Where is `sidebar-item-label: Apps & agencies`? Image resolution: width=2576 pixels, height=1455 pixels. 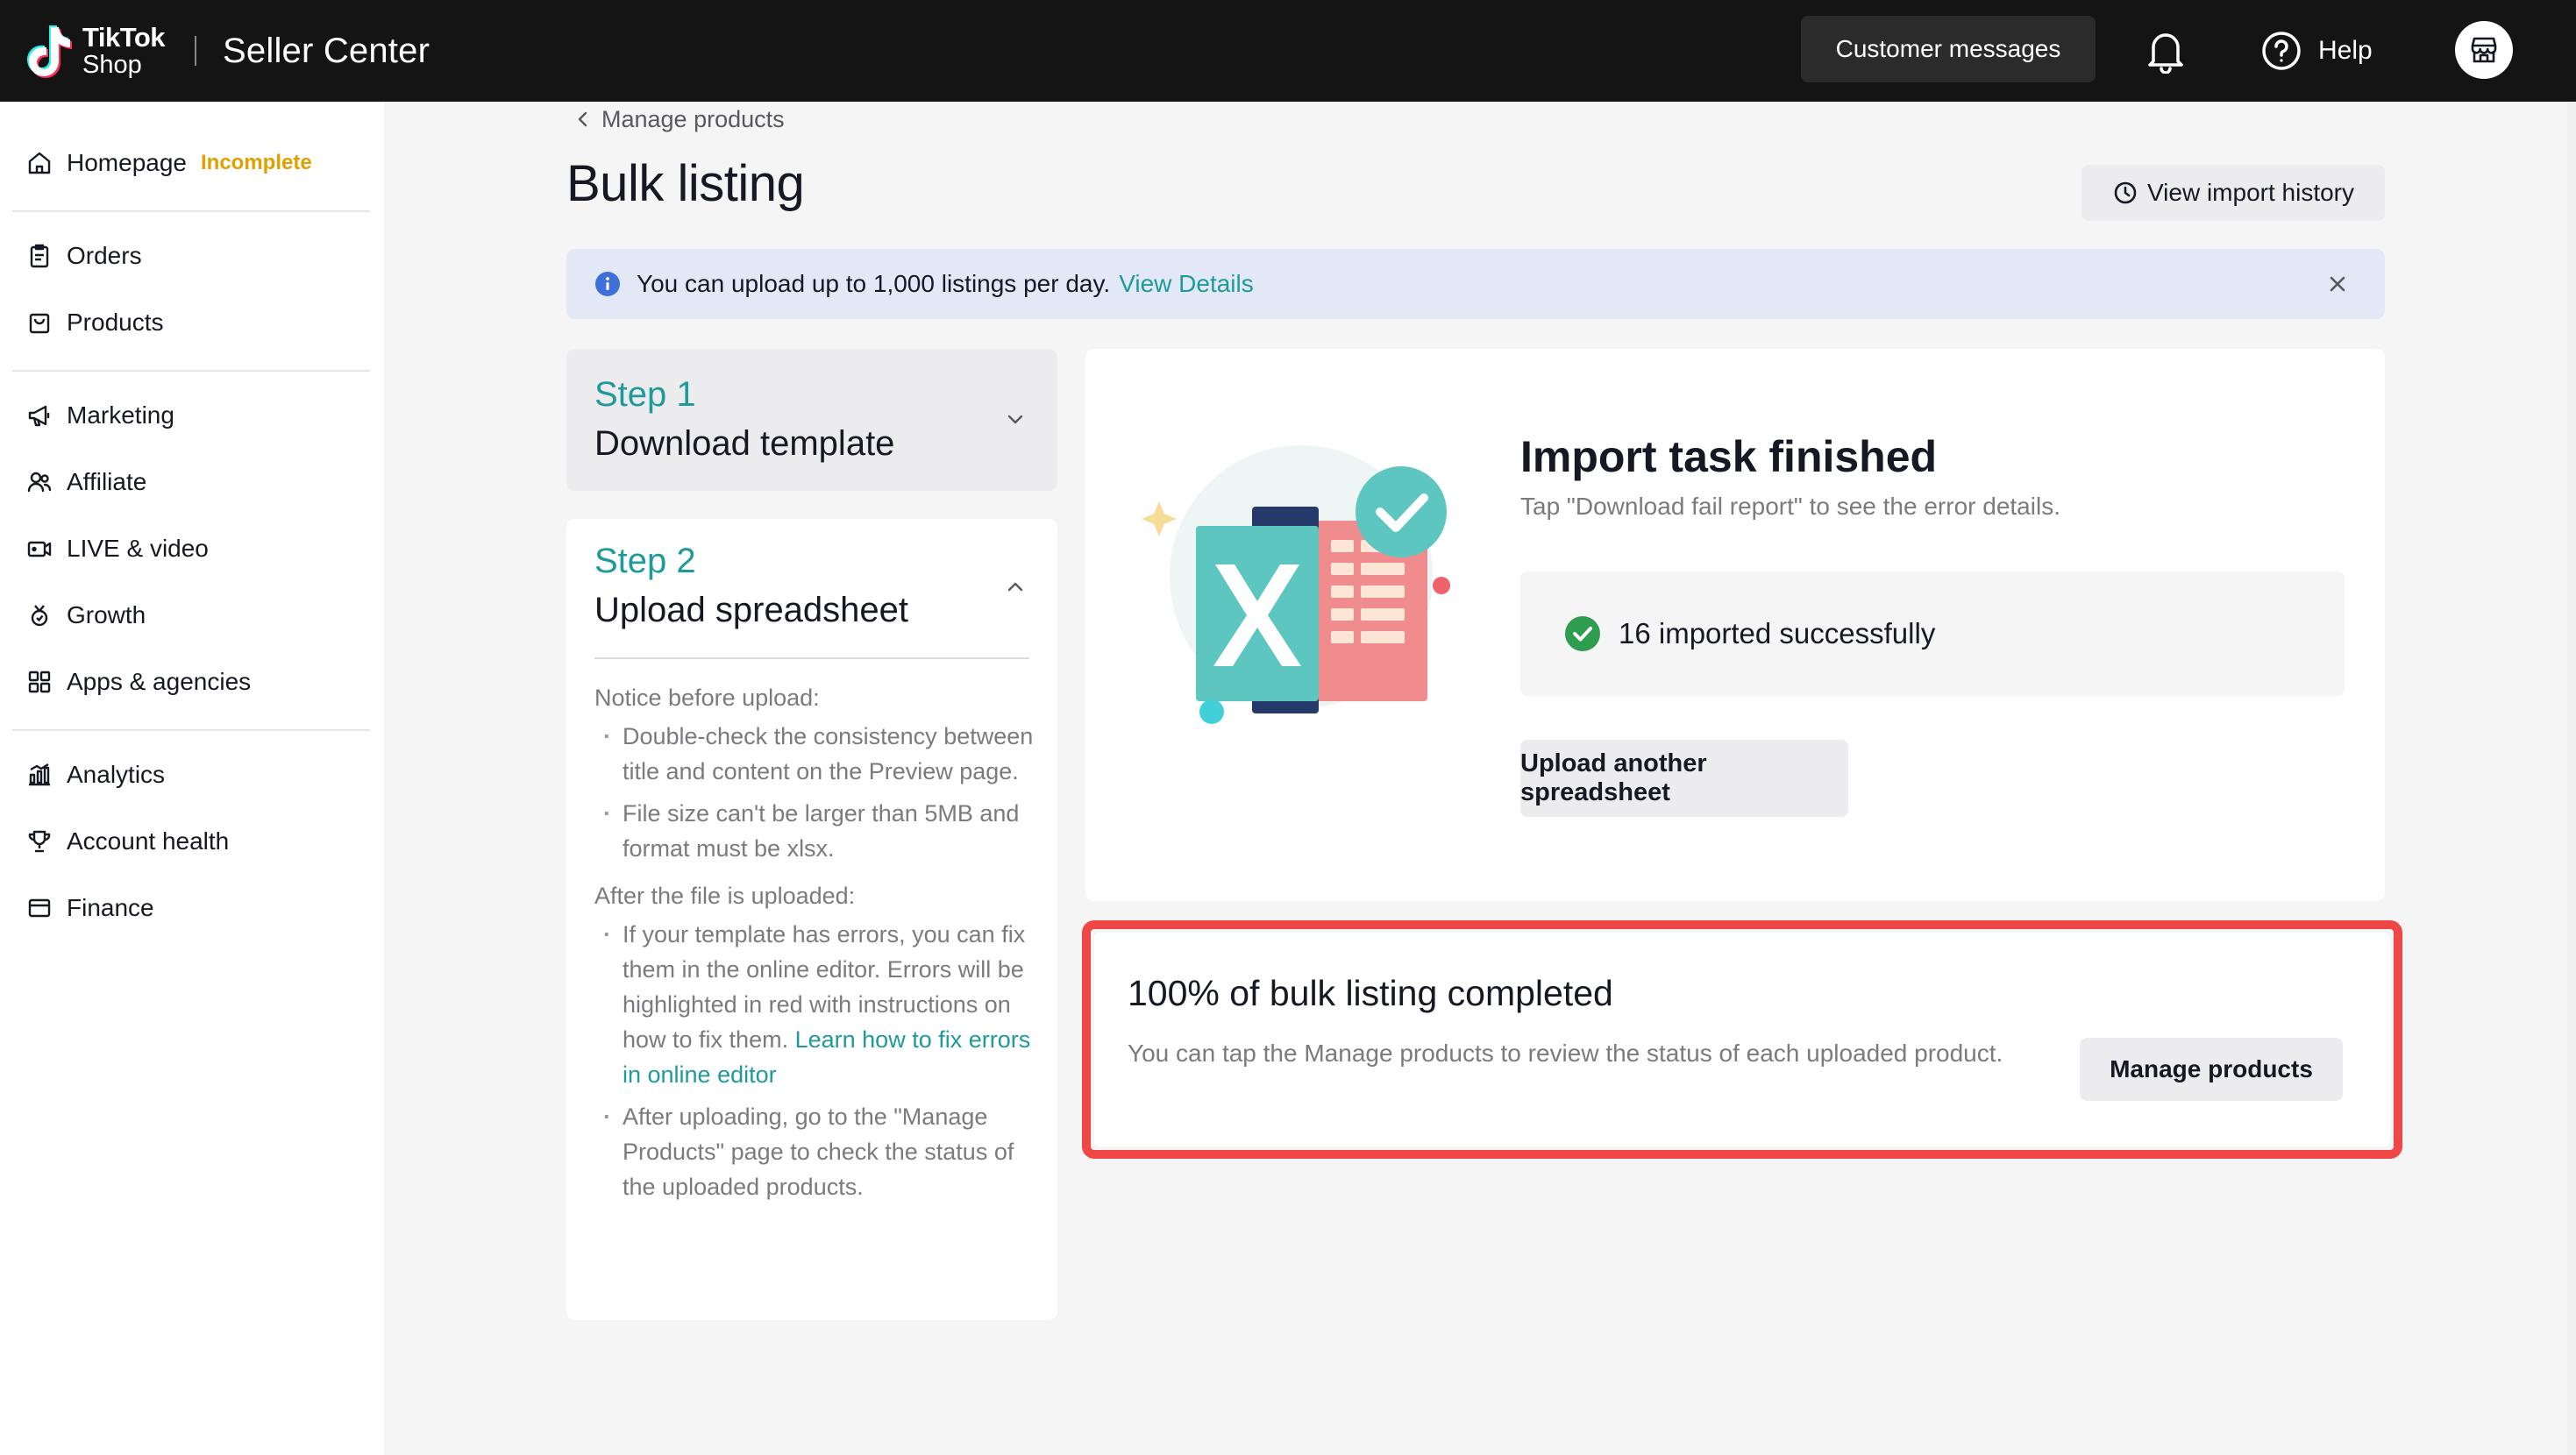 sidebar-item-label: Apps & agencies is located at coordinates (159, 681).